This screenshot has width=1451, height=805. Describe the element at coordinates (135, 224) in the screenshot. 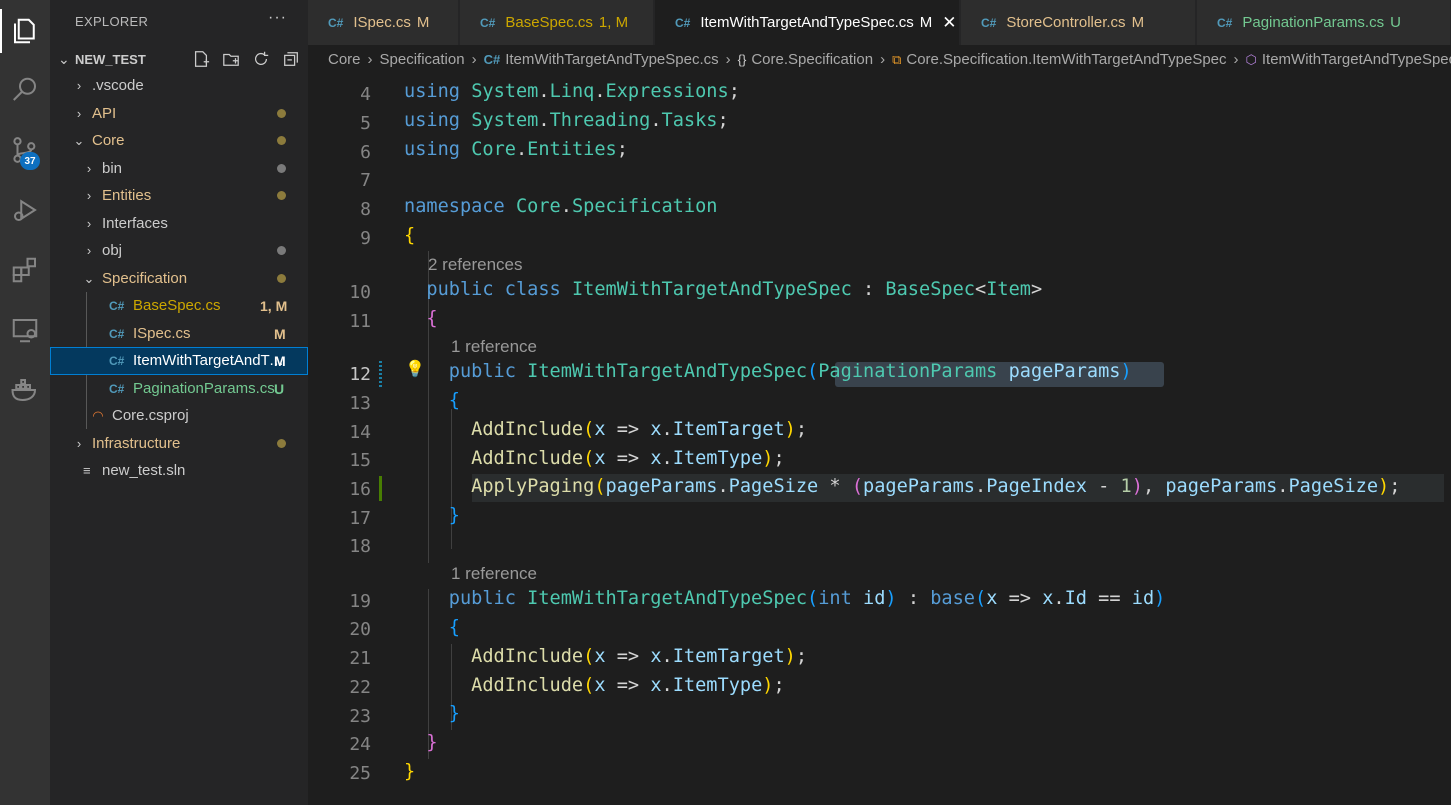

I see `tree-item-label: Interfaces` at that location.